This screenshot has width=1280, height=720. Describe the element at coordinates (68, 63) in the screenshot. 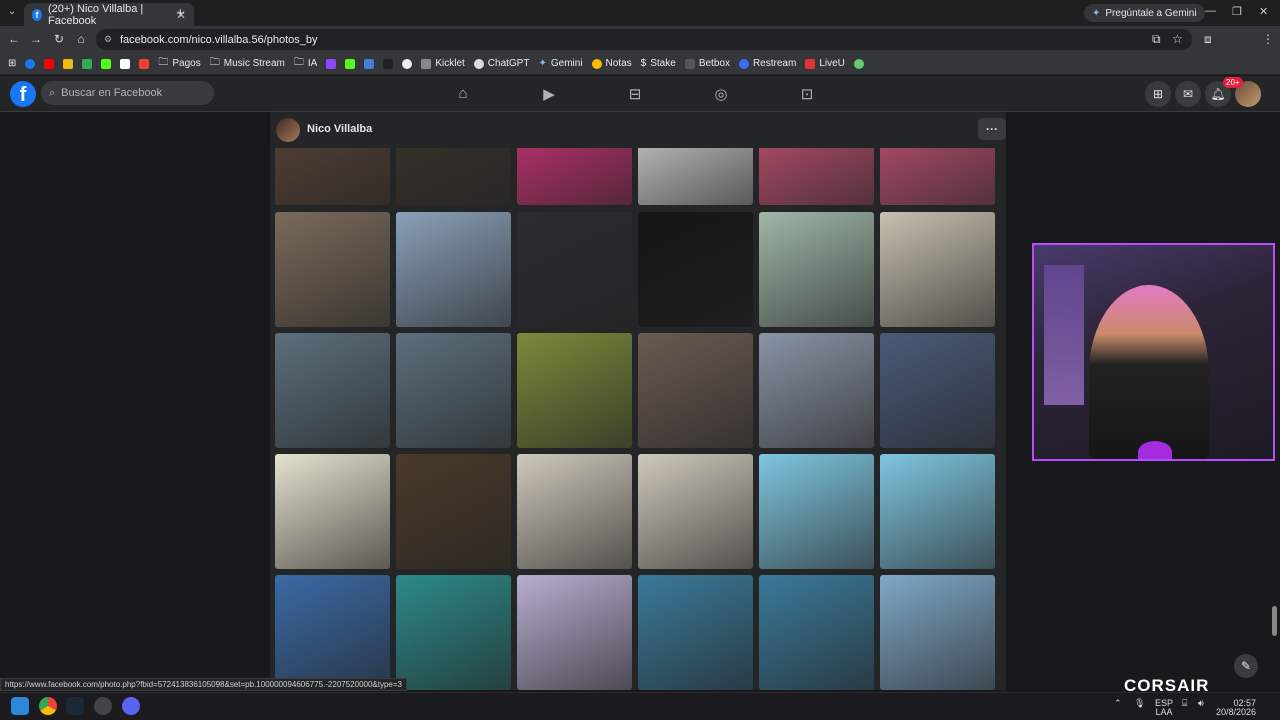

I see `binance-bookmark-icon` at that location.